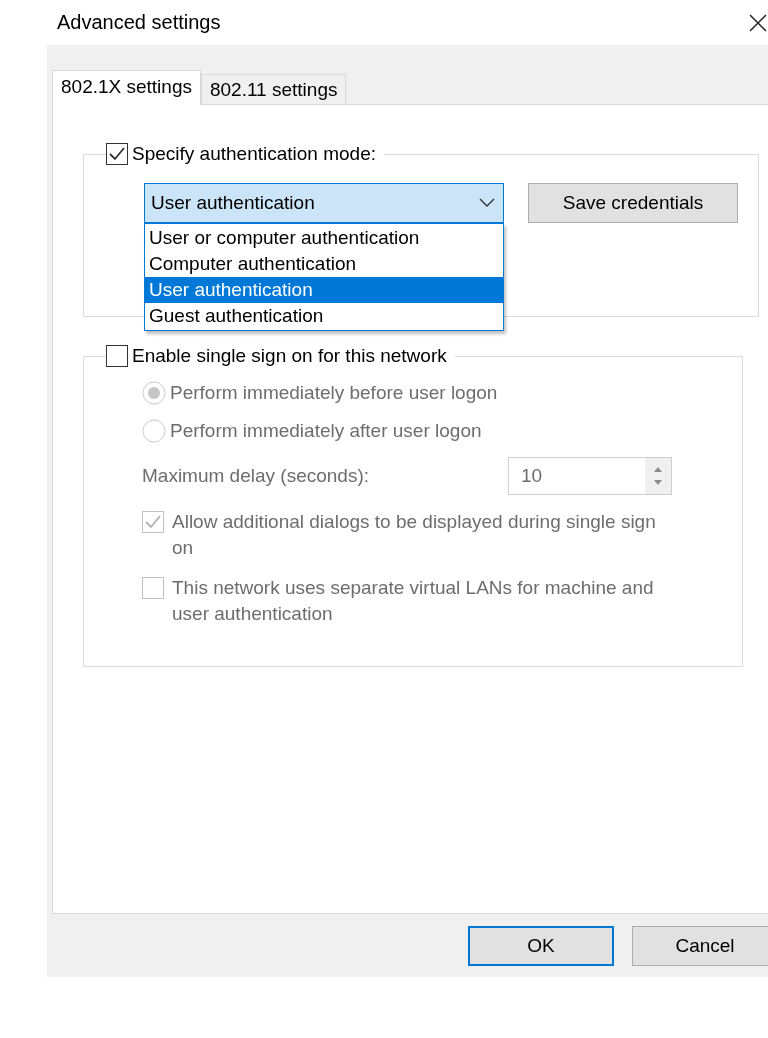 This screenshot has height=1038, width=768. Describe the element at coordinates (126, 87) in the screenshot. I see `tab: 802.1X settings` at that location.